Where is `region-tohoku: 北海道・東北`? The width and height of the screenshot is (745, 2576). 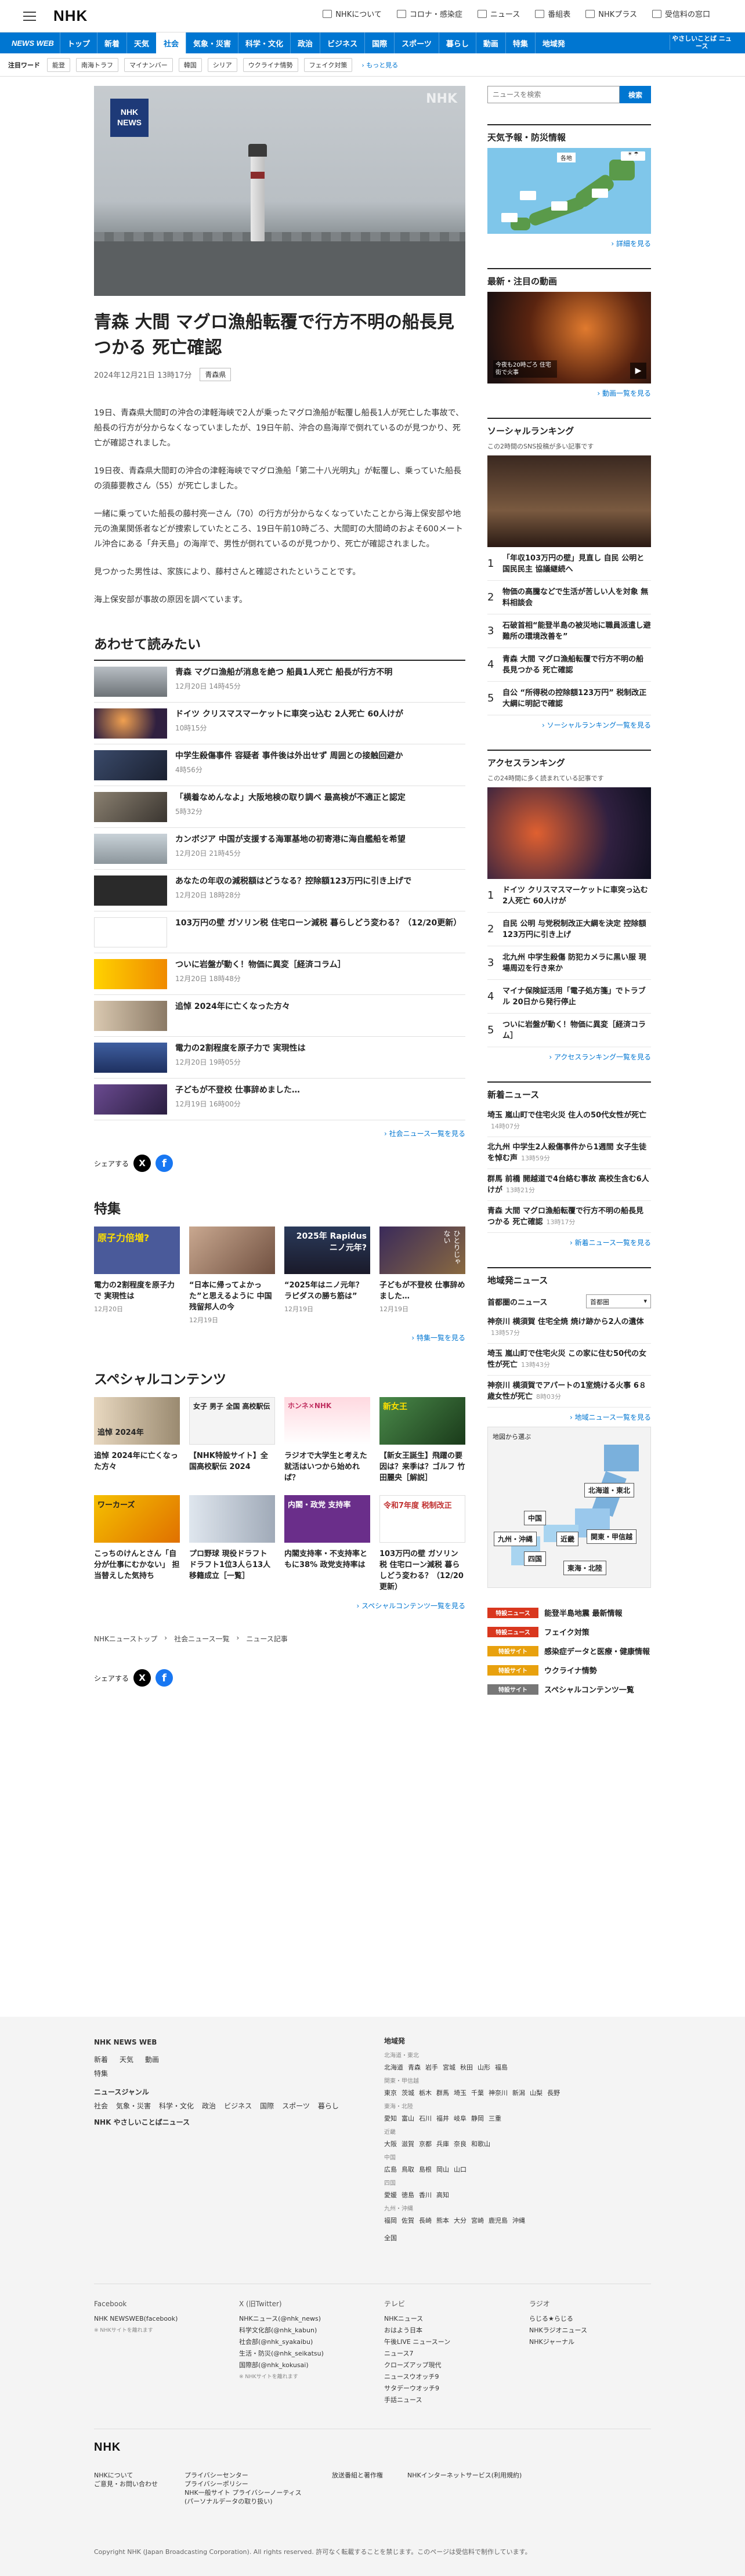
region-tohoku: 北海道・東北 is located at coordinates (609, 1490).